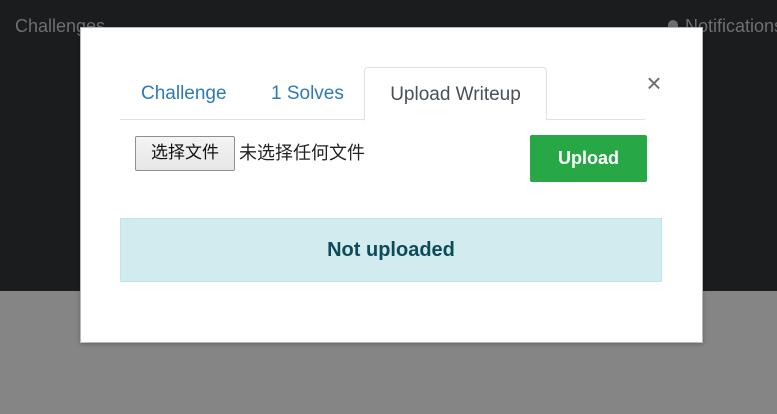 This screenshot has height=414, width=777. What do you see at coordinates (588, 158) in the screenshot?
I see `upload-button: Upload` at bounding box center [588, 158].